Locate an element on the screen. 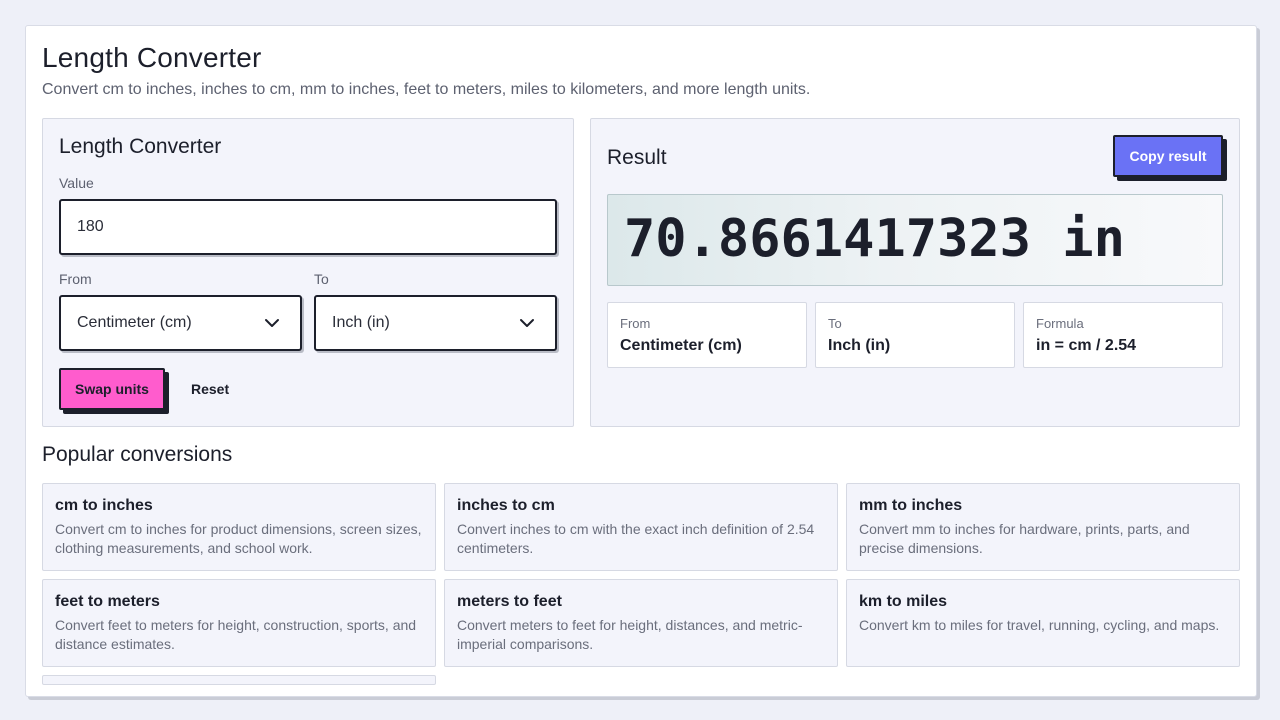 The height and width of the screenshot is (720, 1280). value-label: Value is located at coordinates (76, 183).